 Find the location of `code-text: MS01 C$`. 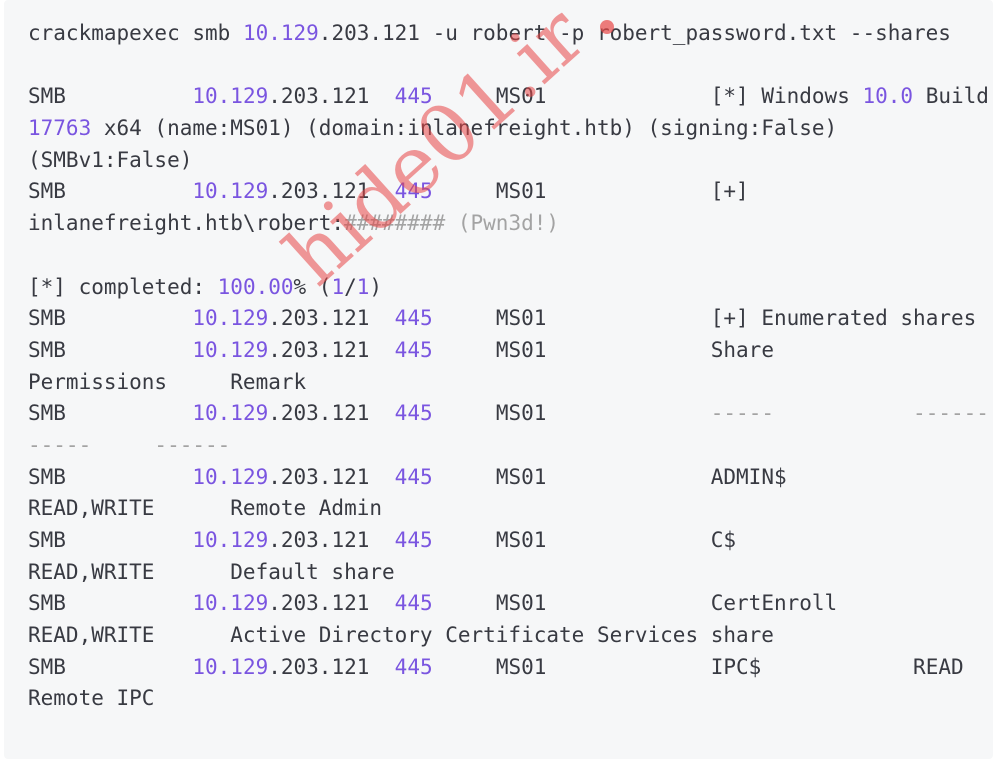

code-text: MS01 C$ is located at coordinates (584, 540).